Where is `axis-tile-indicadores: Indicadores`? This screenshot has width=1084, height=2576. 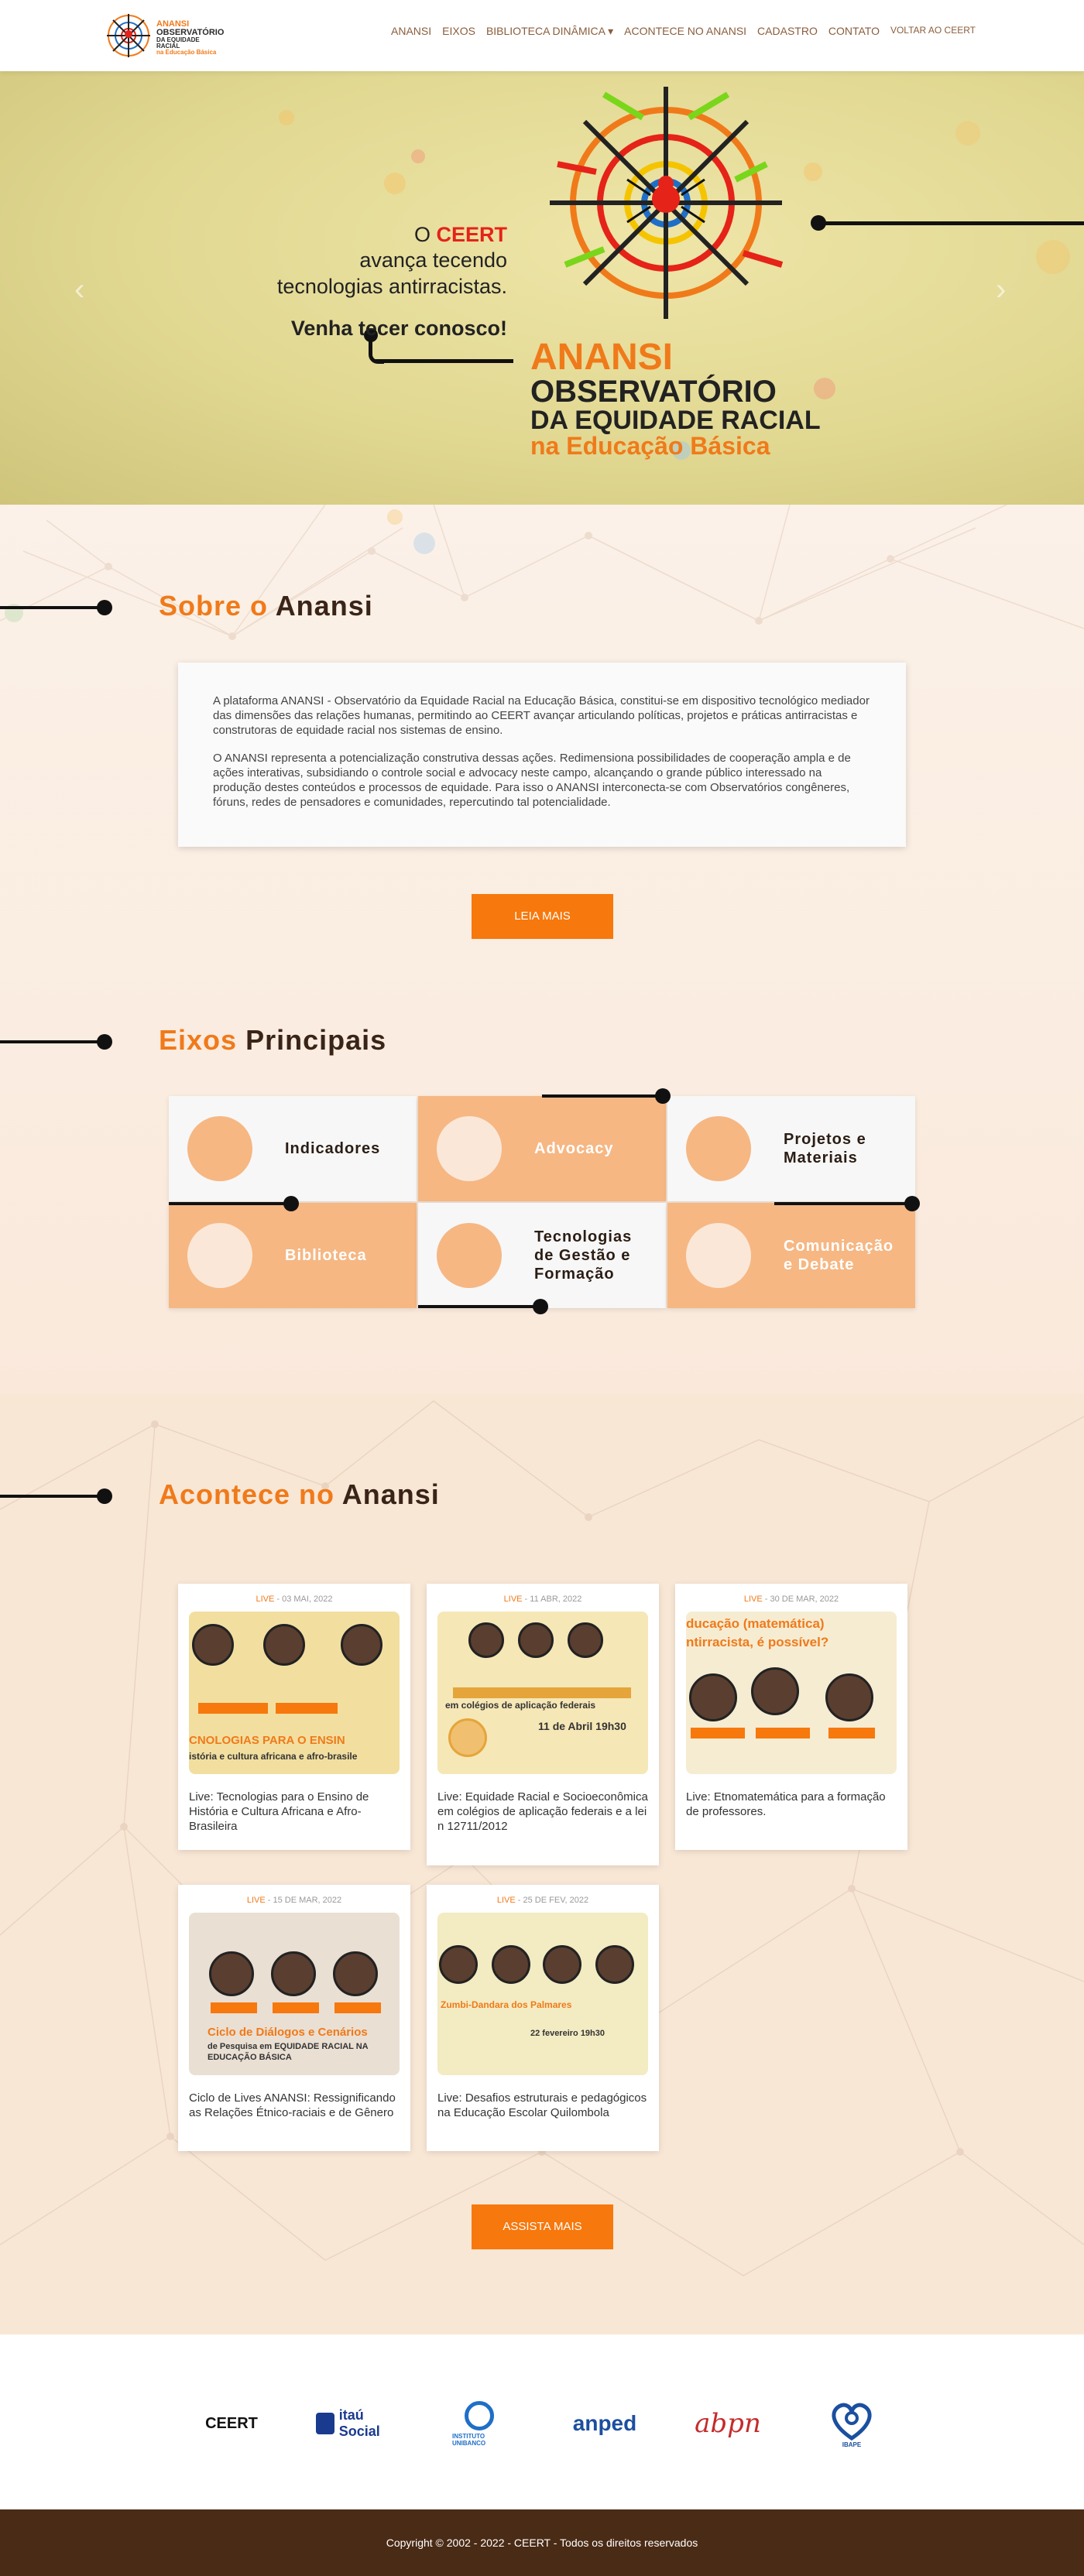 axis-tile-indicadores: Indicadores is located at coordinates (293, 1148).